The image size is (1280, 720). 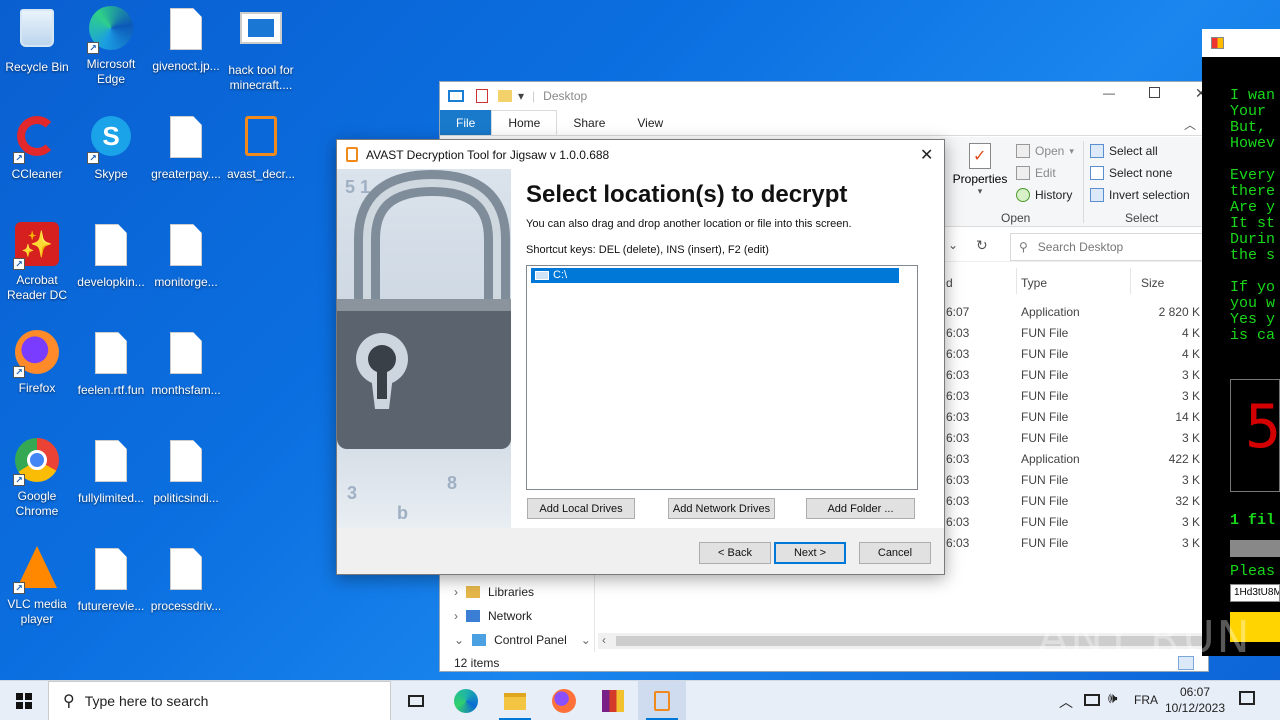 I want to click on select-none-button: Select none, so click(x=1131, y=173).